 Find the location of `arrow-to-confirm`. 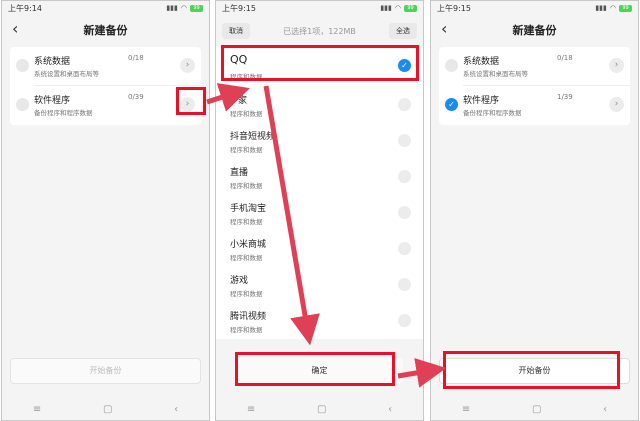

arrow-to-confirm is located at coordinates (291, 215).